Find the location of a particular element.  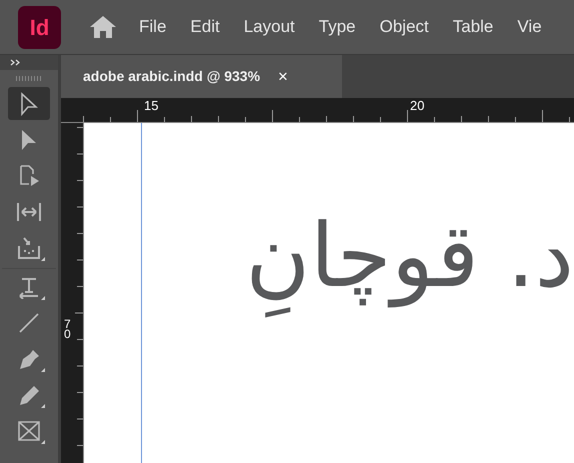

grip-icon is located at coordinates (29, 78).